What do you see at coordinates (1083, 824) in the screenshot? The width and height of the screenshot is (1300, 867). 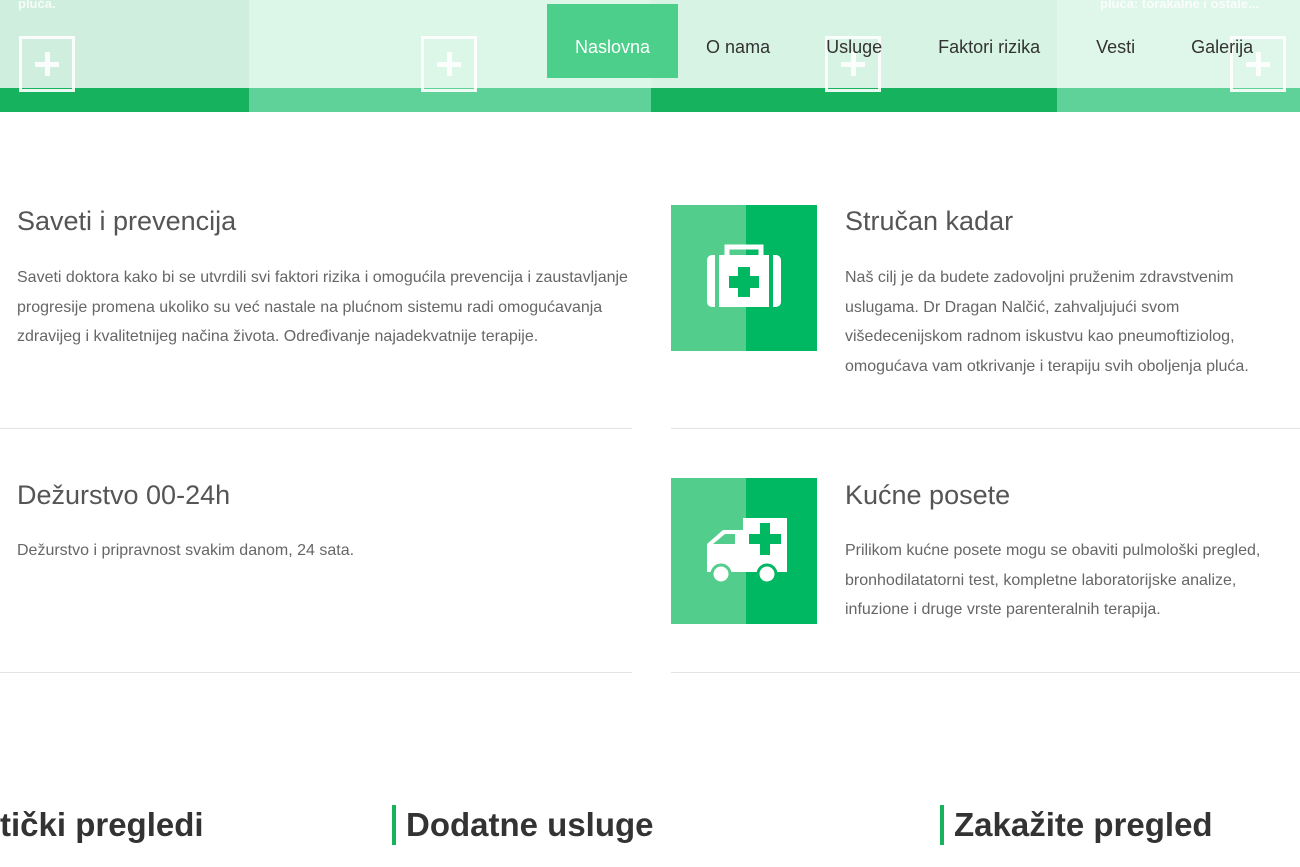 I see `section-title: Zakažite pregled` at bounding box center [1083, 824].